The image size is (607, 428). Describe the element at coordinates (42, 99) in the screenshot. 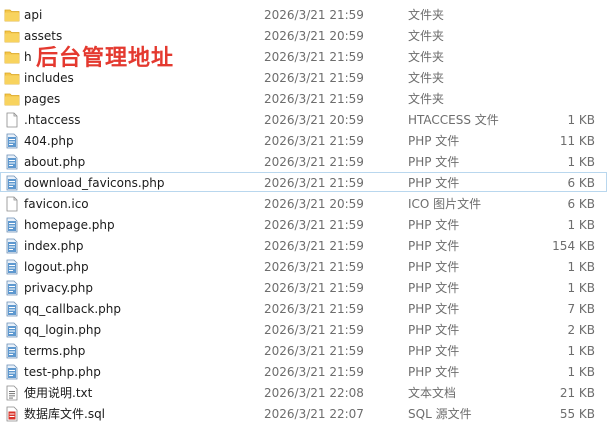

I see `file-name: pages` at that location.